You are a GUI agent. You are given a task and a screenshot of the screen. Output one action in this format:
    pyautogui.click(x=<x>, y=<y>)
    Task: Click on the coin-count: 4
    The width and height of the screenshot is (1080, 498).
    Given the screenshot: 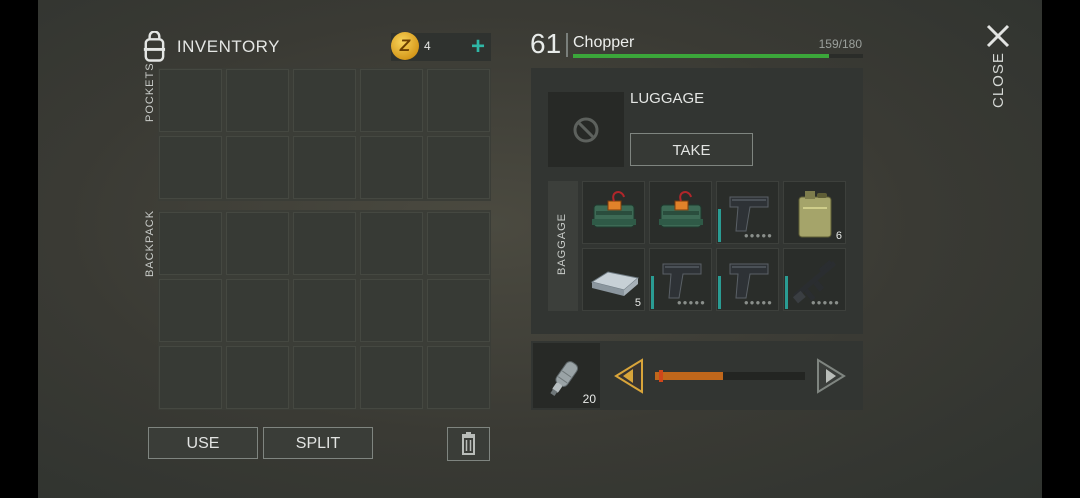 What is the action you would take?
    pyautogui.click(x=427, y=46)
    